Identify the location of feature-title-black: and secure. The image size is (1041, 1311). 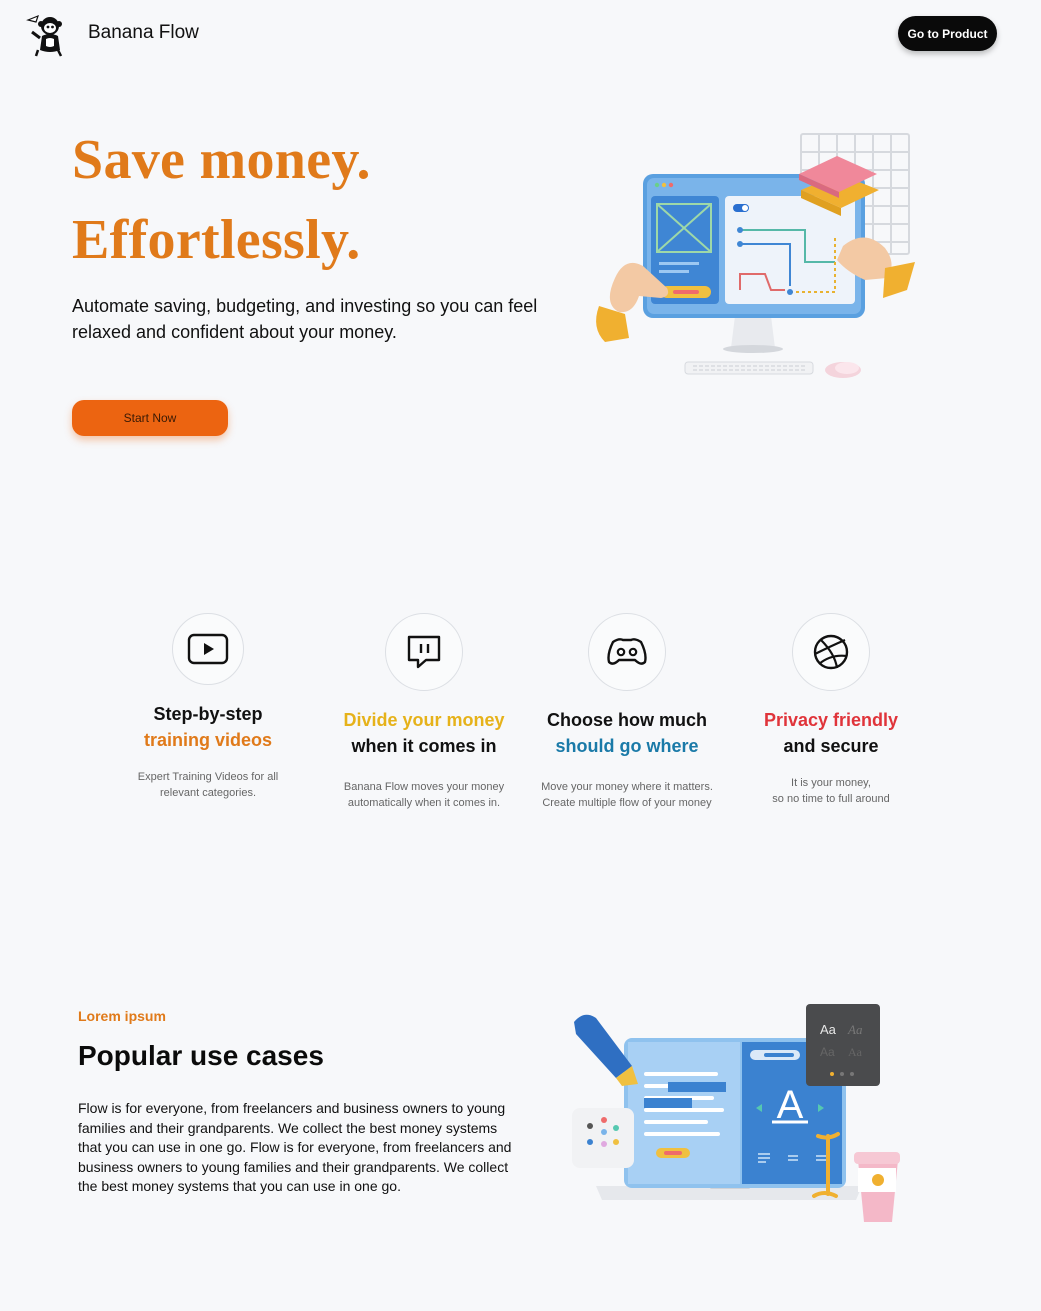
(831, 746).